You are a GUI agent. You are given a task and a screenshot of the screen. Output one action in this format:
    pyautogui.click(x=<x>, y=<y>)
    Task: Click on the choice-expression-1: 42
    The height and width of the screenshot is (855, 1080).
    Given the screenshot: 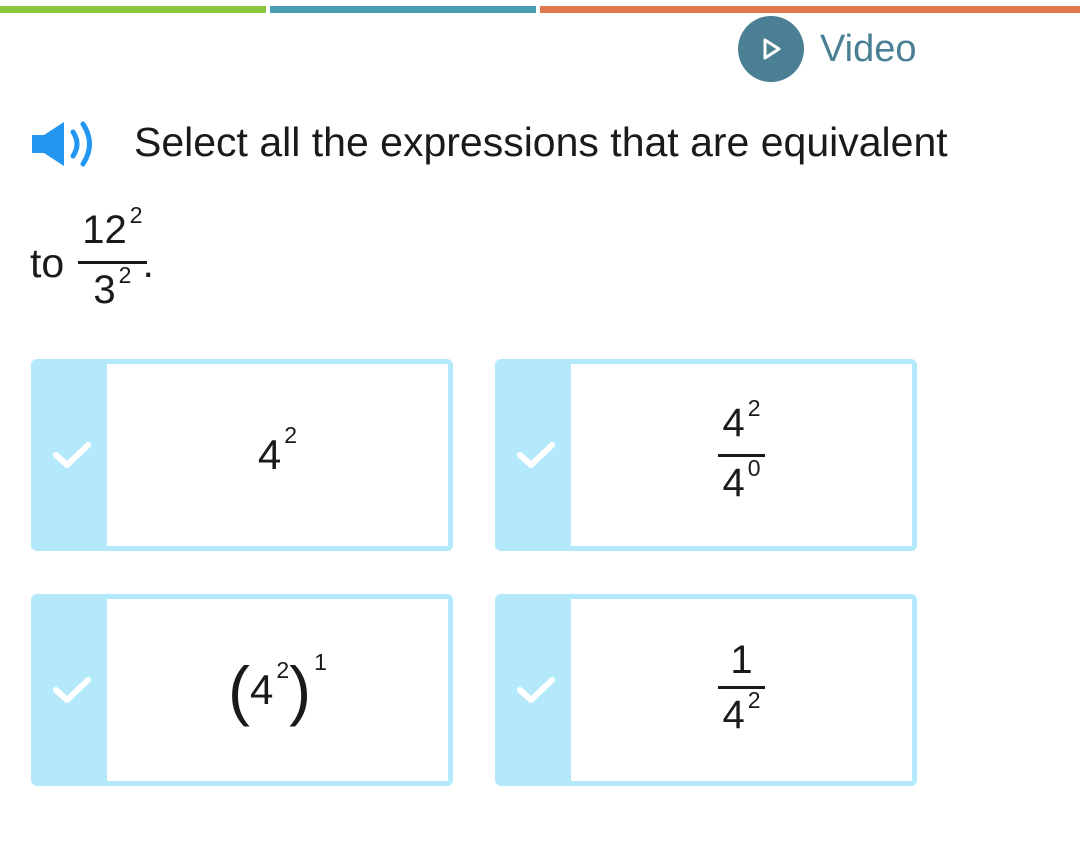 What is the action you would take?
    pyautogui.click(x=277, y=455)
    